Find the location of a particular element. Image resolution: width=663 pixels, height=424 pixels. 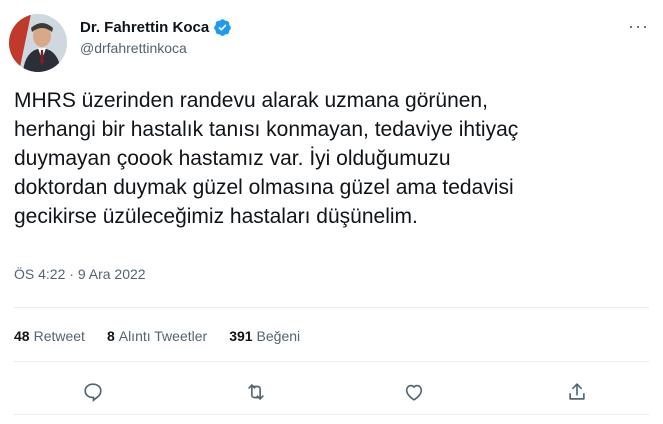

share-icon is located at coordinates (577, 392).